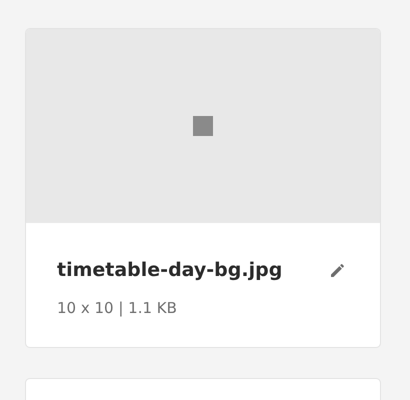  What do you see at coordinates (203, 126) in the screenshot?
I see `image-thumbnail` at bounding box center [203, 126].